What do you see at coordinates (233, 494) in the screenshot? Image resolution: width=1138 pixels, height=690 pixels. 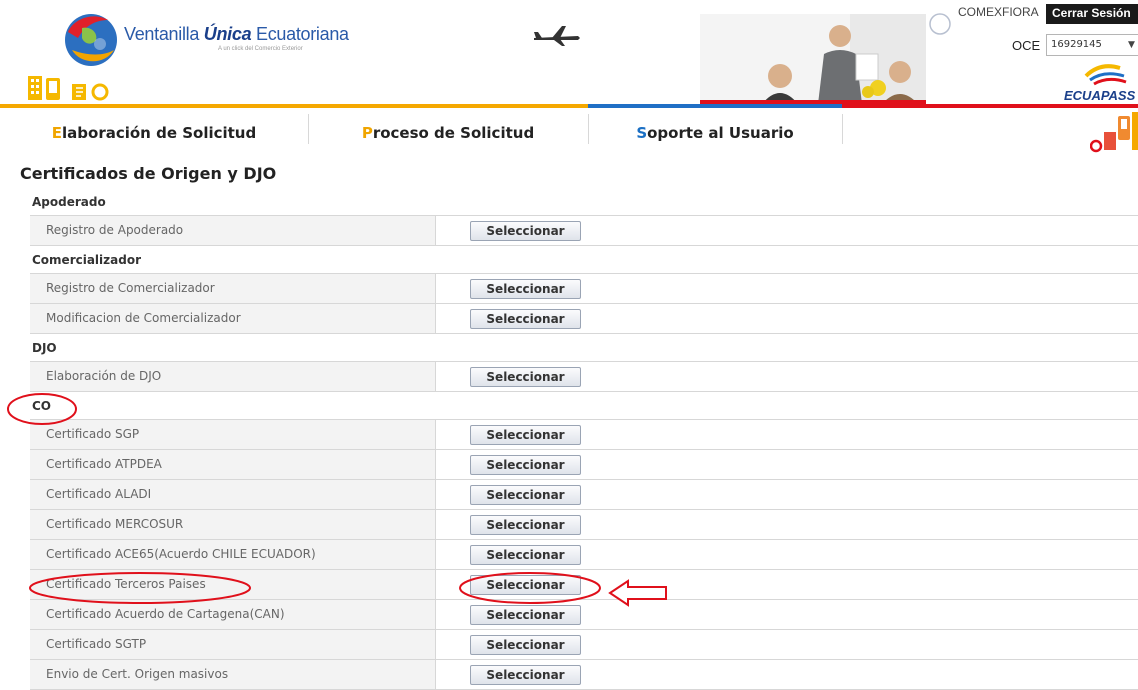 I see `certificate-option-label: Certificado ALADI` at bounding box center [233, 494].